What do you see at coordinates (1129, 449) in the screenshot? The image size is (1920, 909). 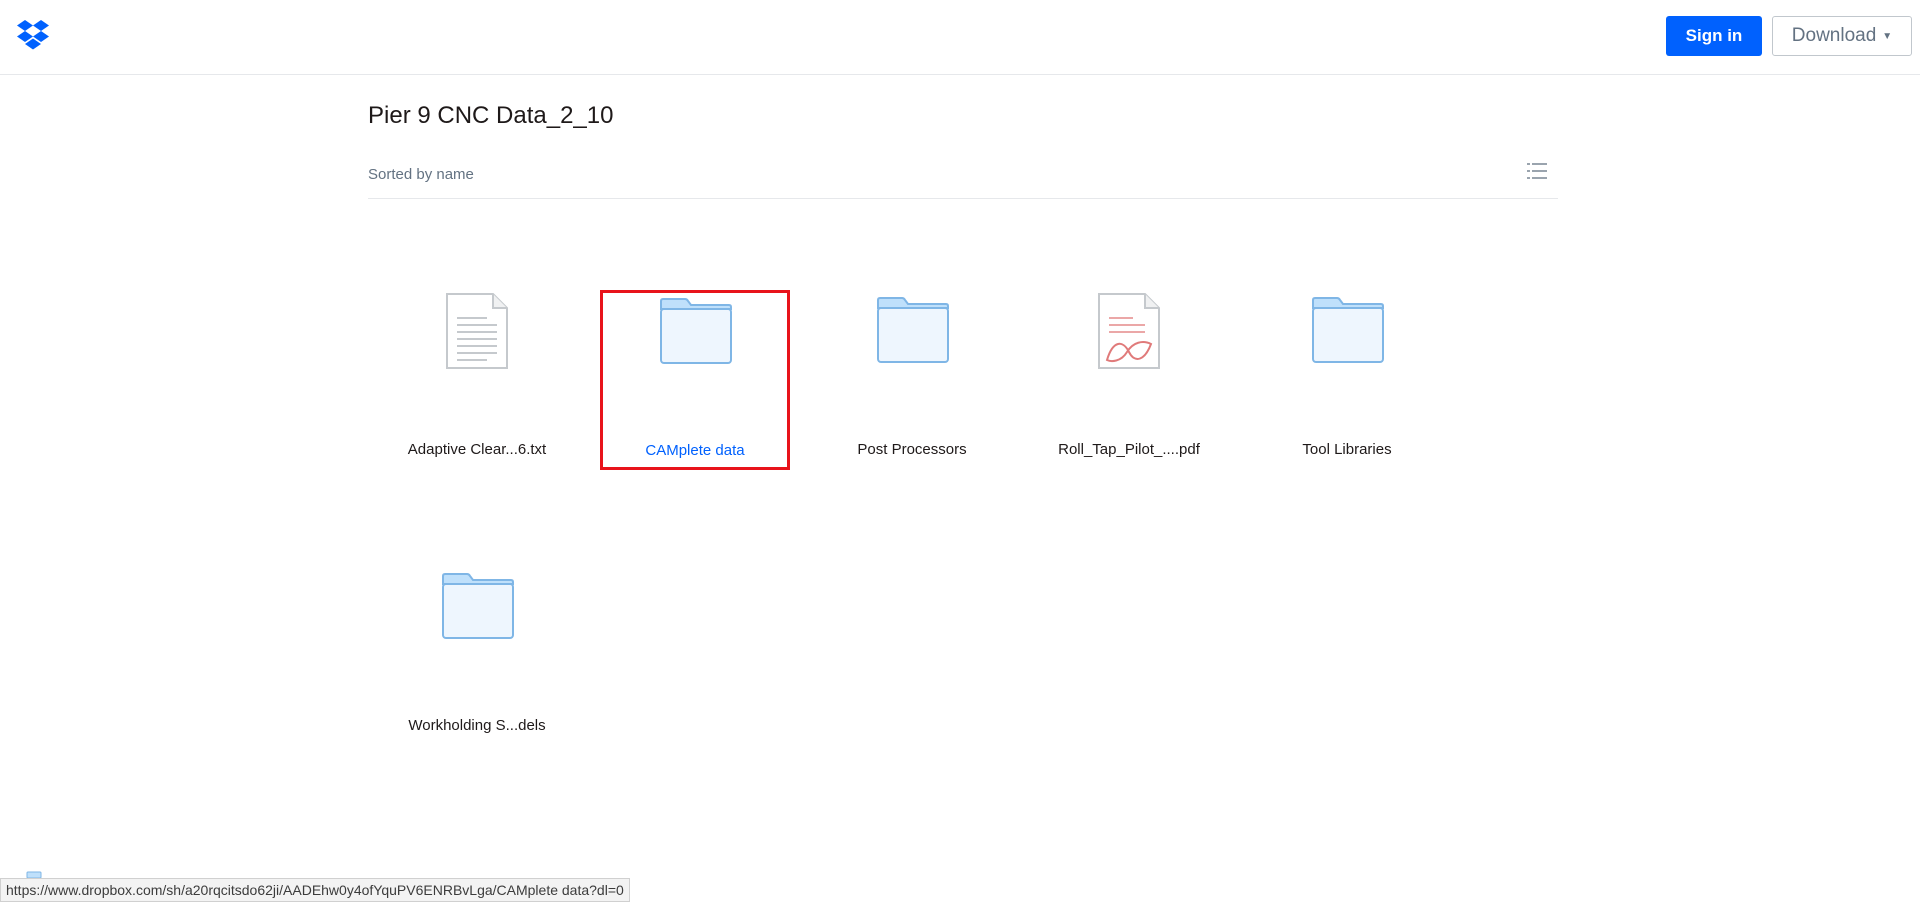 I see `item-name: Roll_Tap_Pilot_....pdf` at bounding box center [1129, 449].